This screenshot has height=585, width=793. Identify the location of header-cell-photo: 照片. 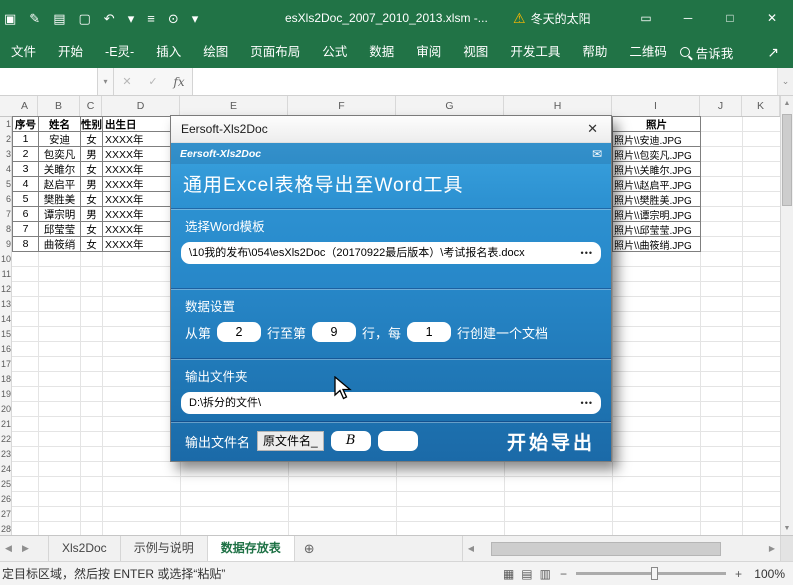
(657, 124).